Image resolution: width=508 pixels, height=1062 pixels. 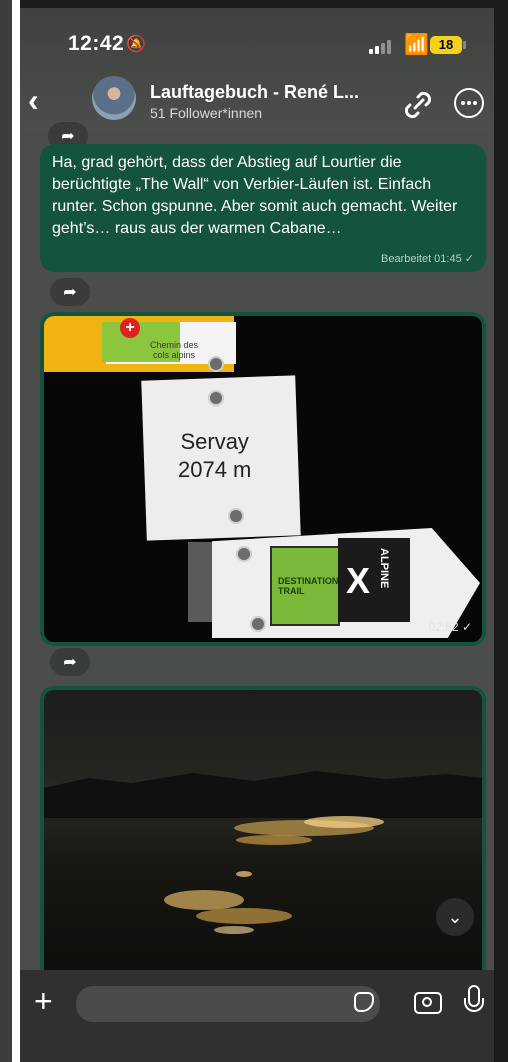 I want to click on status-bar: 12:42 🔕 📶 18, so click(x=257, y=38).